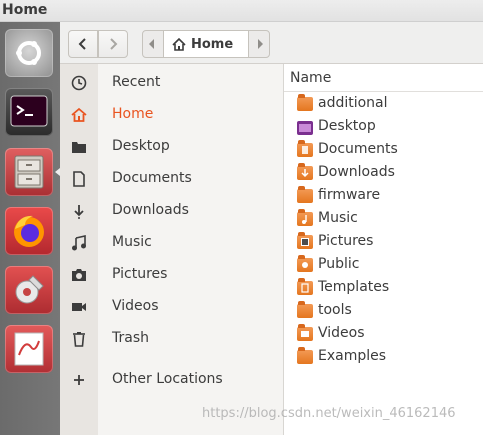  What do you see at coordinates (171, 340) in the screenshot?
I see `sidebar-item-trash: Trash` at bounding box center [171, 340].